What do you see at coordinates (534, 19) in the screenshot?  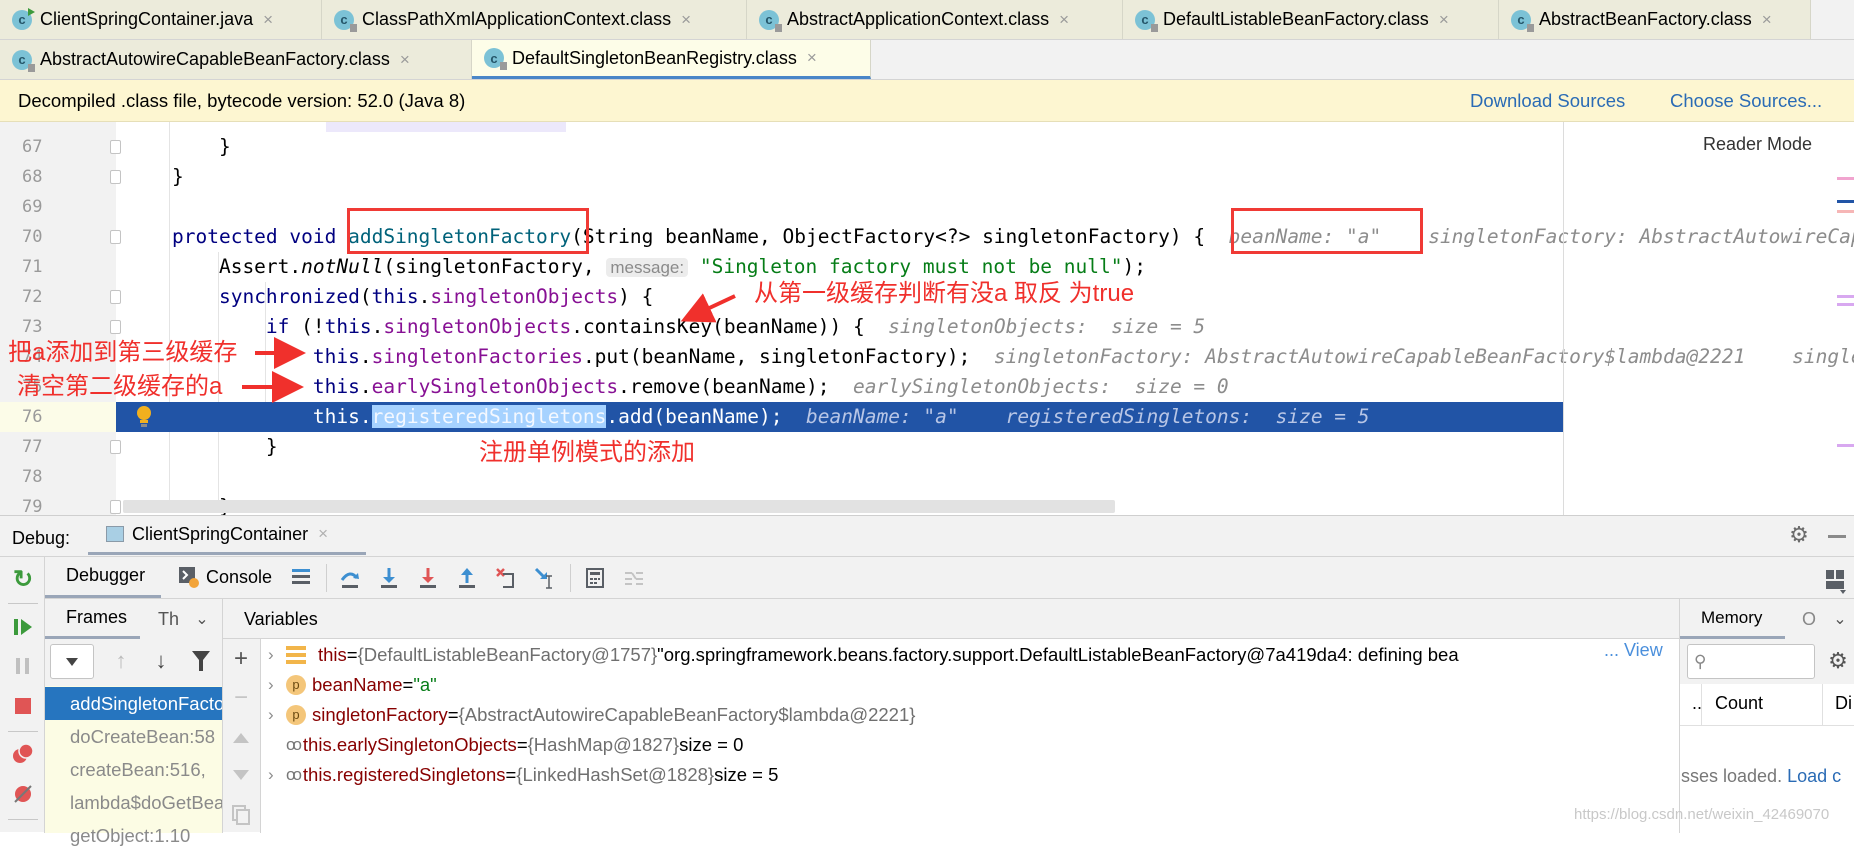 I see `editor-tab: c ClassPathXmlApplicationContext.class ×` at bounding box center [534, 19].